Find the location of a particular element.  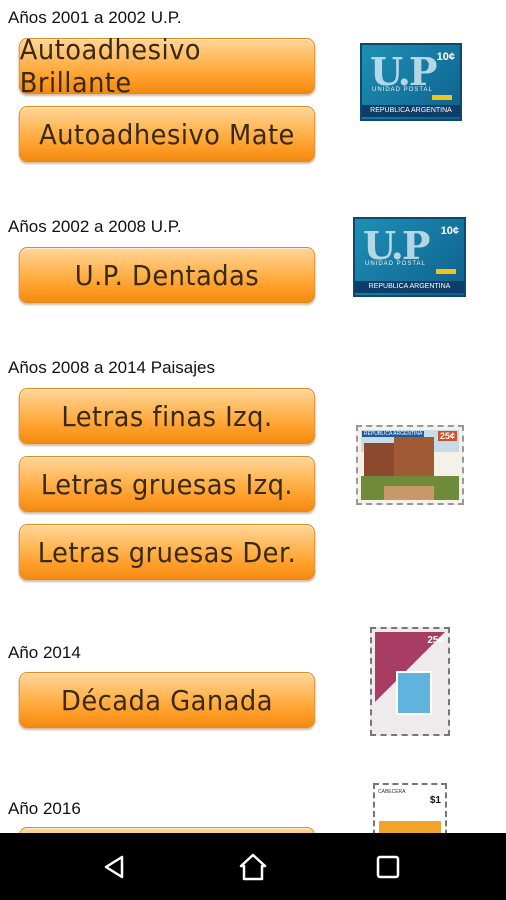

decada-ganada-button: Década Ganada is located at coordinates (167, 700).